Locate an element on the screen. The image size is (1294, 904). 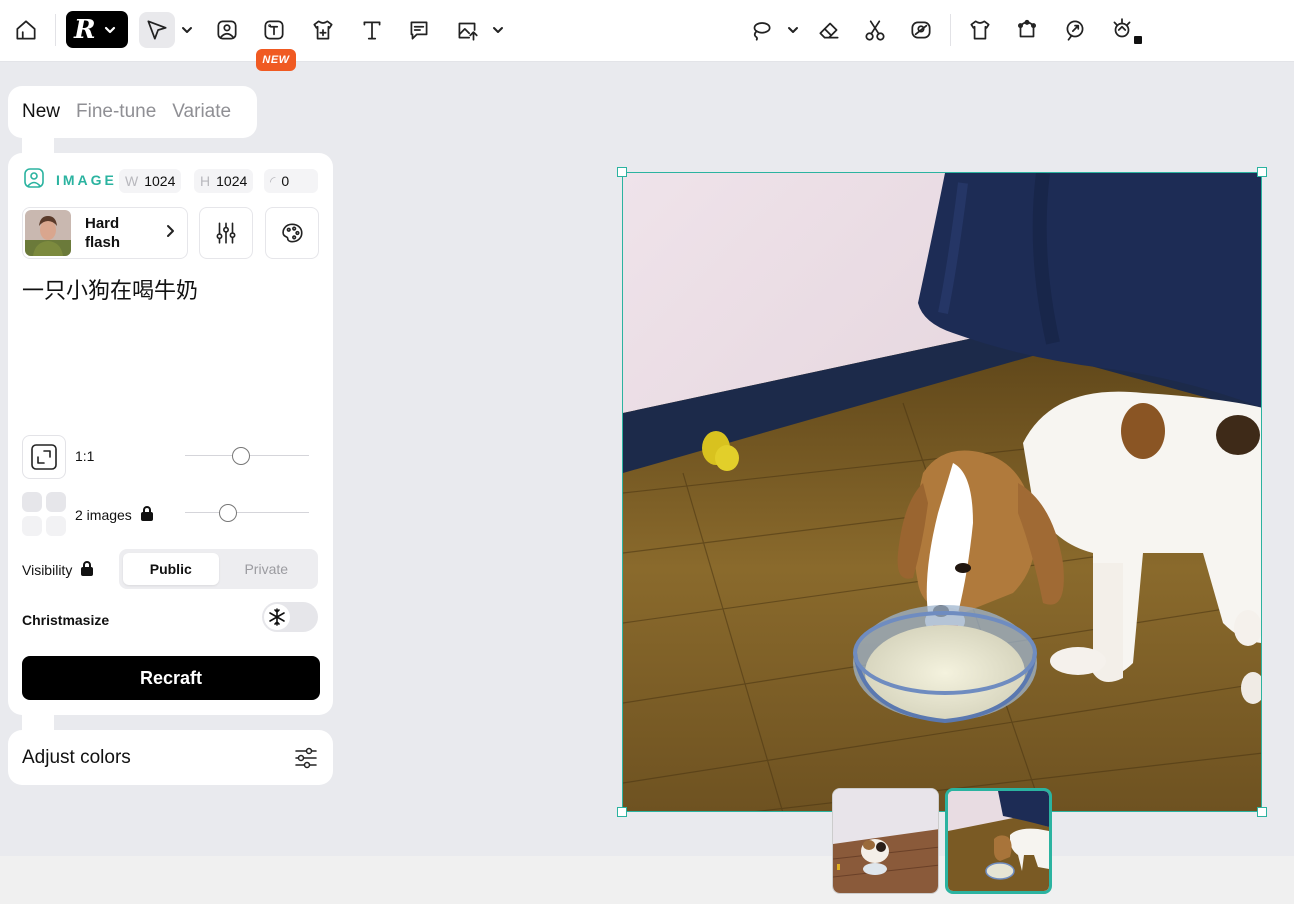
resize-handle-bottom-left is located at coordinates (622, 812).